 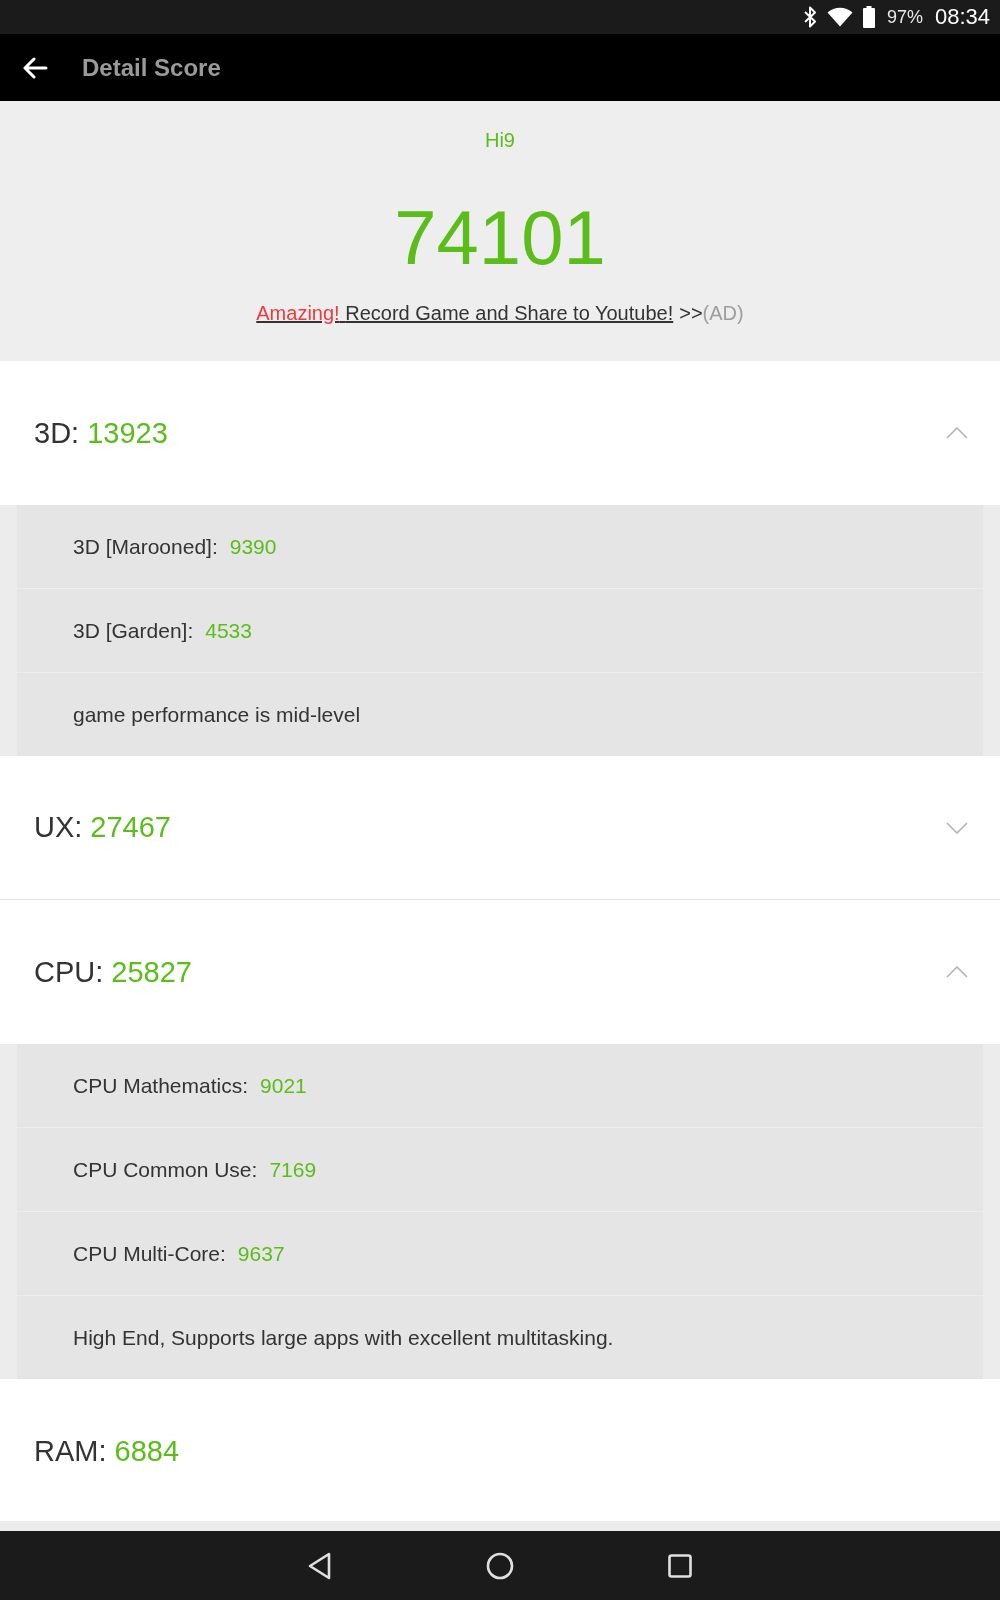 What do you see at coordinates (151, 972) in the screenshot?
I see `section-score: 25827` at bounding box center [151, 972].